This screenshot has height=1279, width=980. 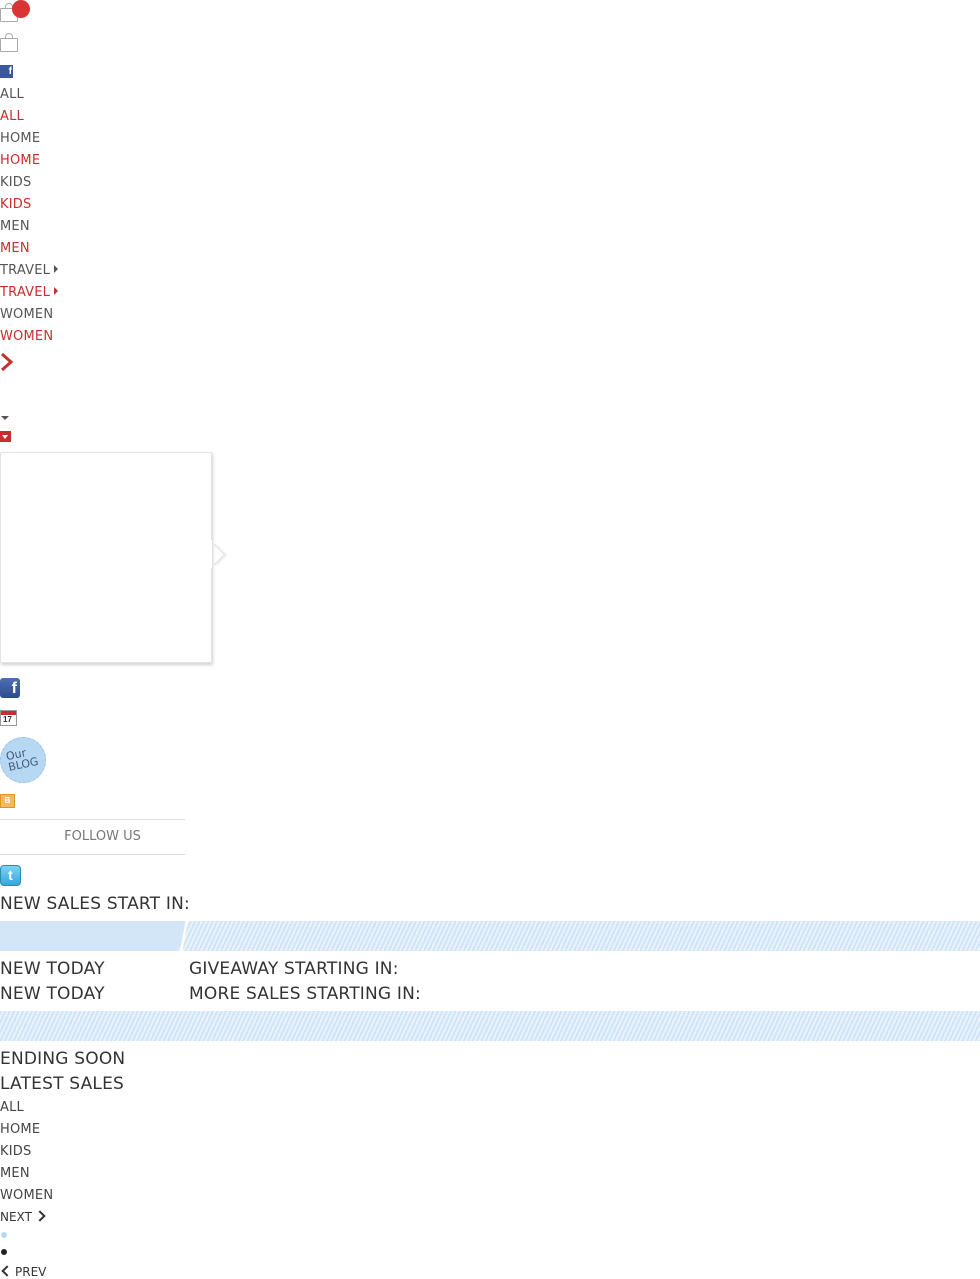 I want to click on filter-home: HOME, so click(x=20, y=1130).